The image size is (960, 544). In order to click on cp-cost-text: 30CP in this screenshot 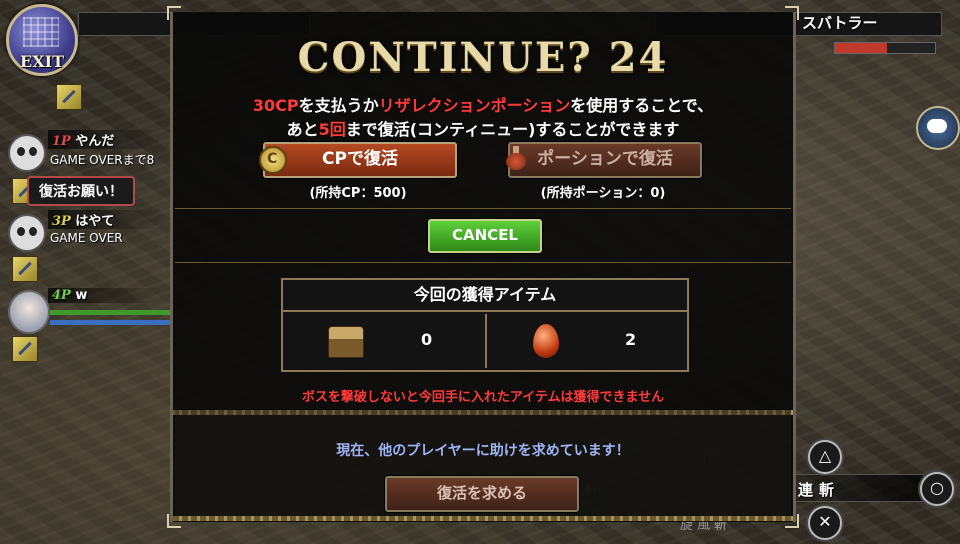, I will do `click(275, 105)`.